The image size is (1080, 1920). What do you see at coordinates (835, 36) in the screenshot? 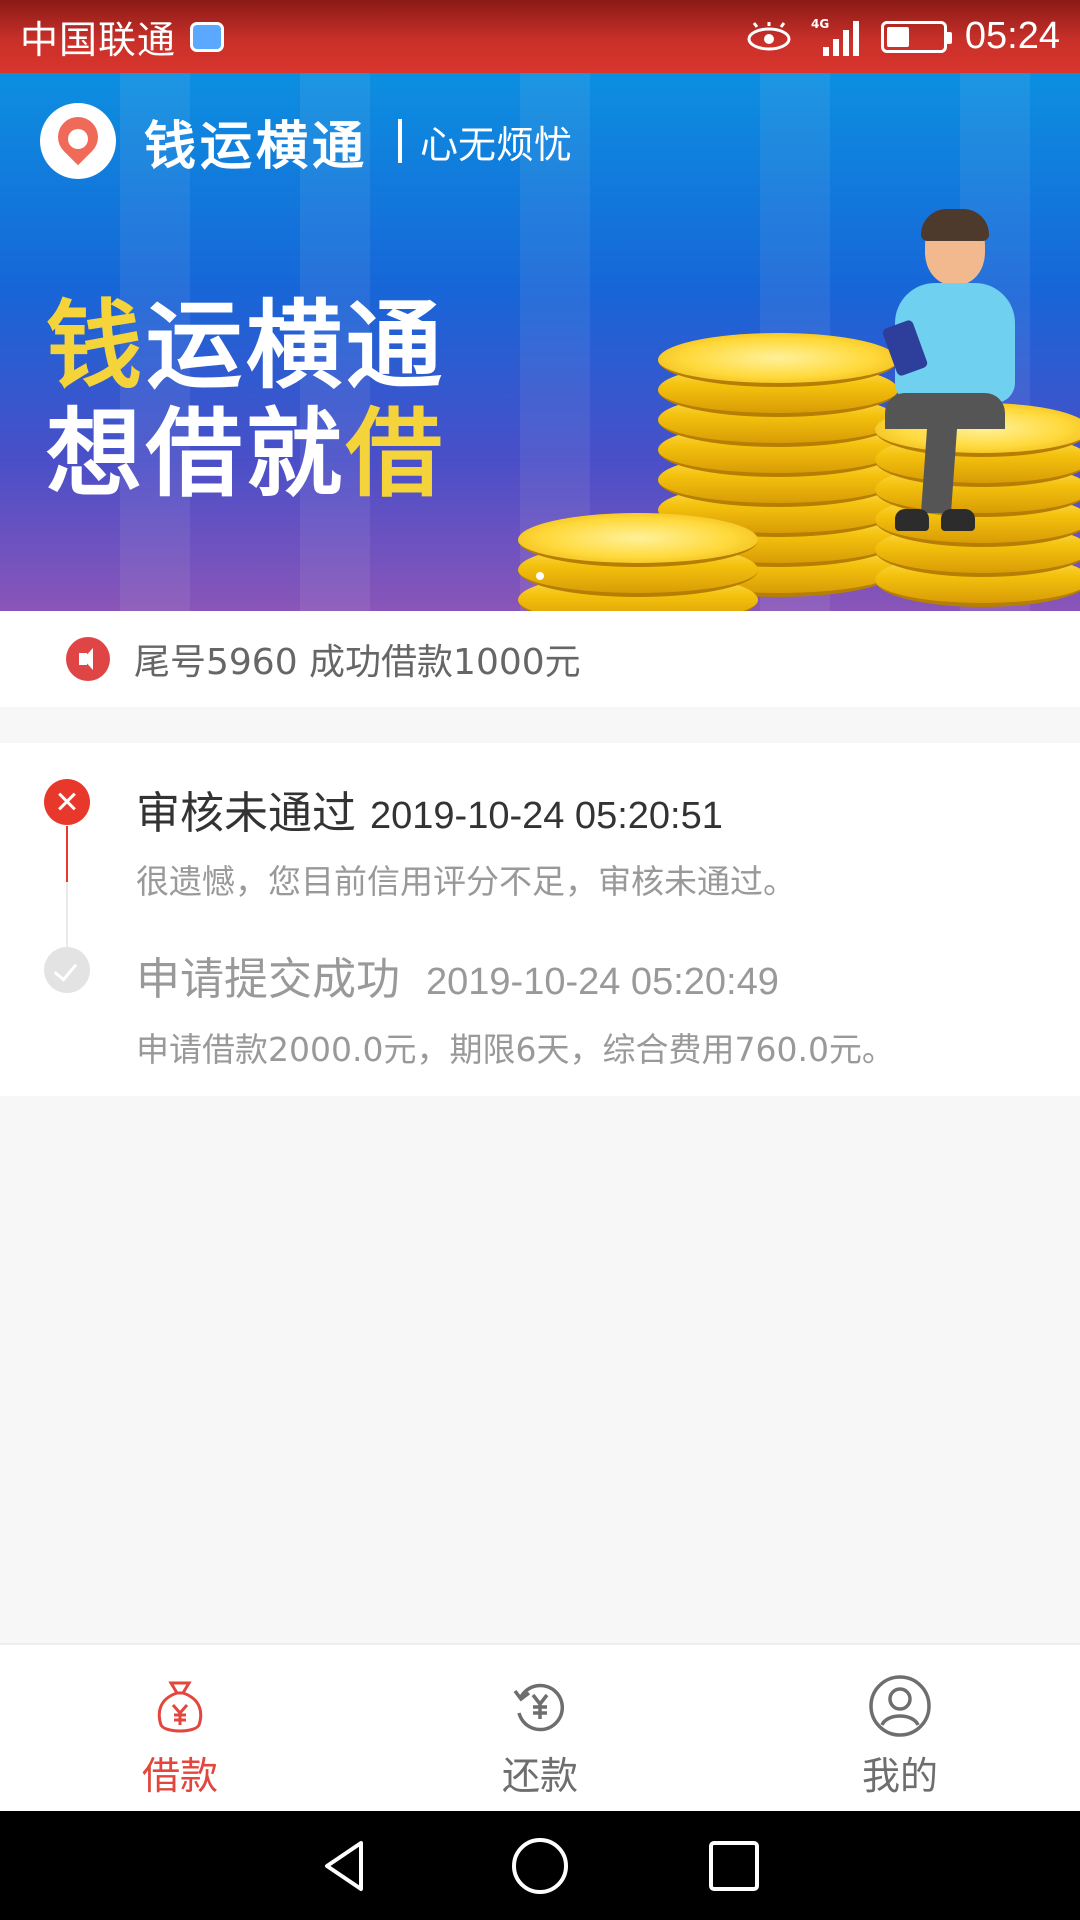
I see `signal-4g-icon: 4G` at bounding box center [835, 36].